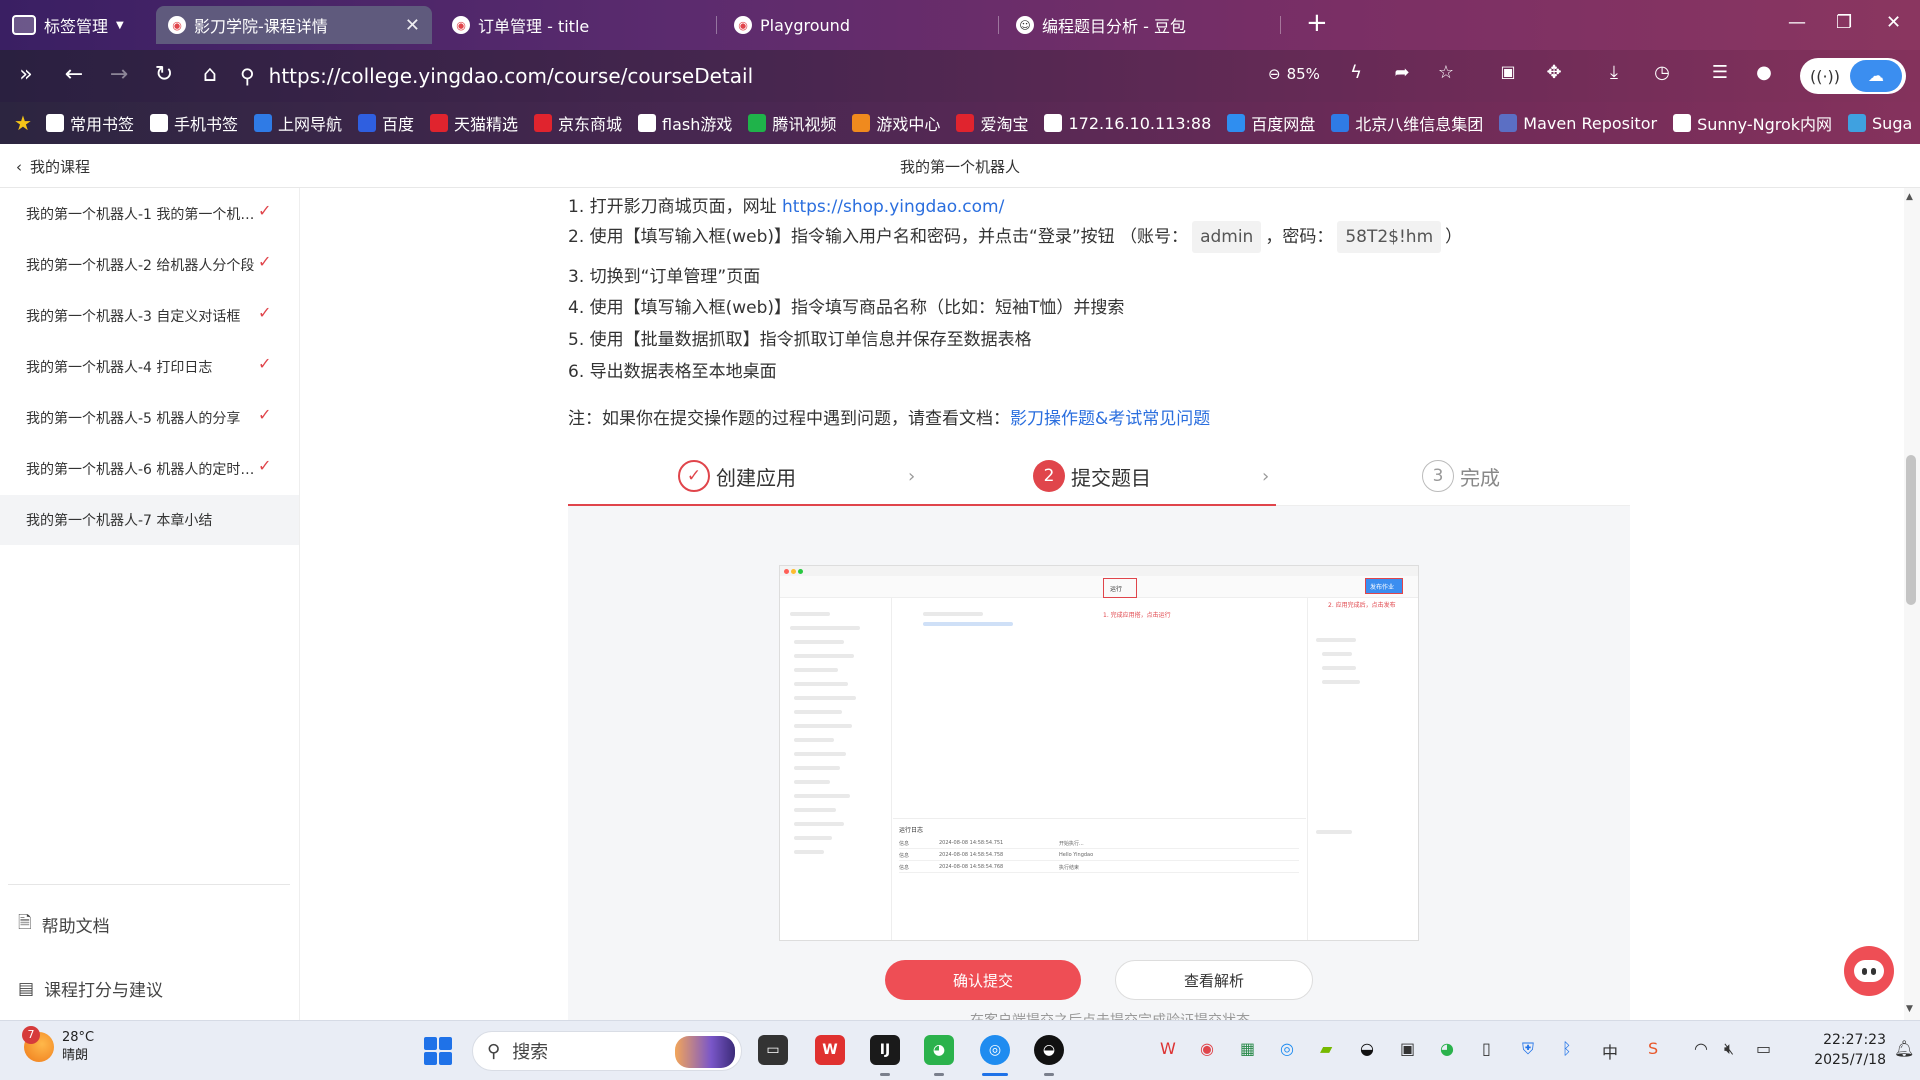  What do you see at coordinates (1356, 72) in the screenshot?
I see `lightning-icon: ϟ` at bounding box center [1356, 72].